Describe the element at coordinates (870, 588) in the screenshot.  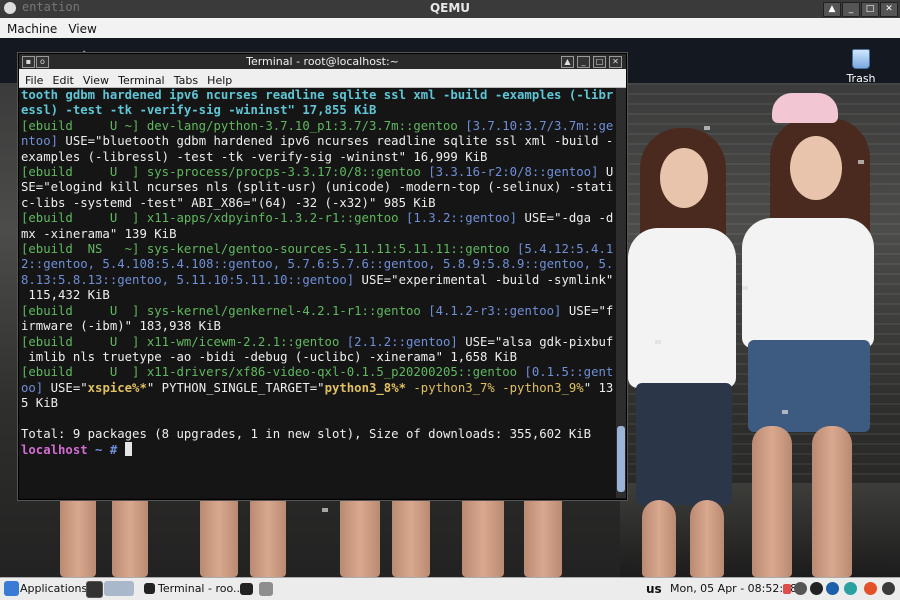
I see `power-icon` at that location.